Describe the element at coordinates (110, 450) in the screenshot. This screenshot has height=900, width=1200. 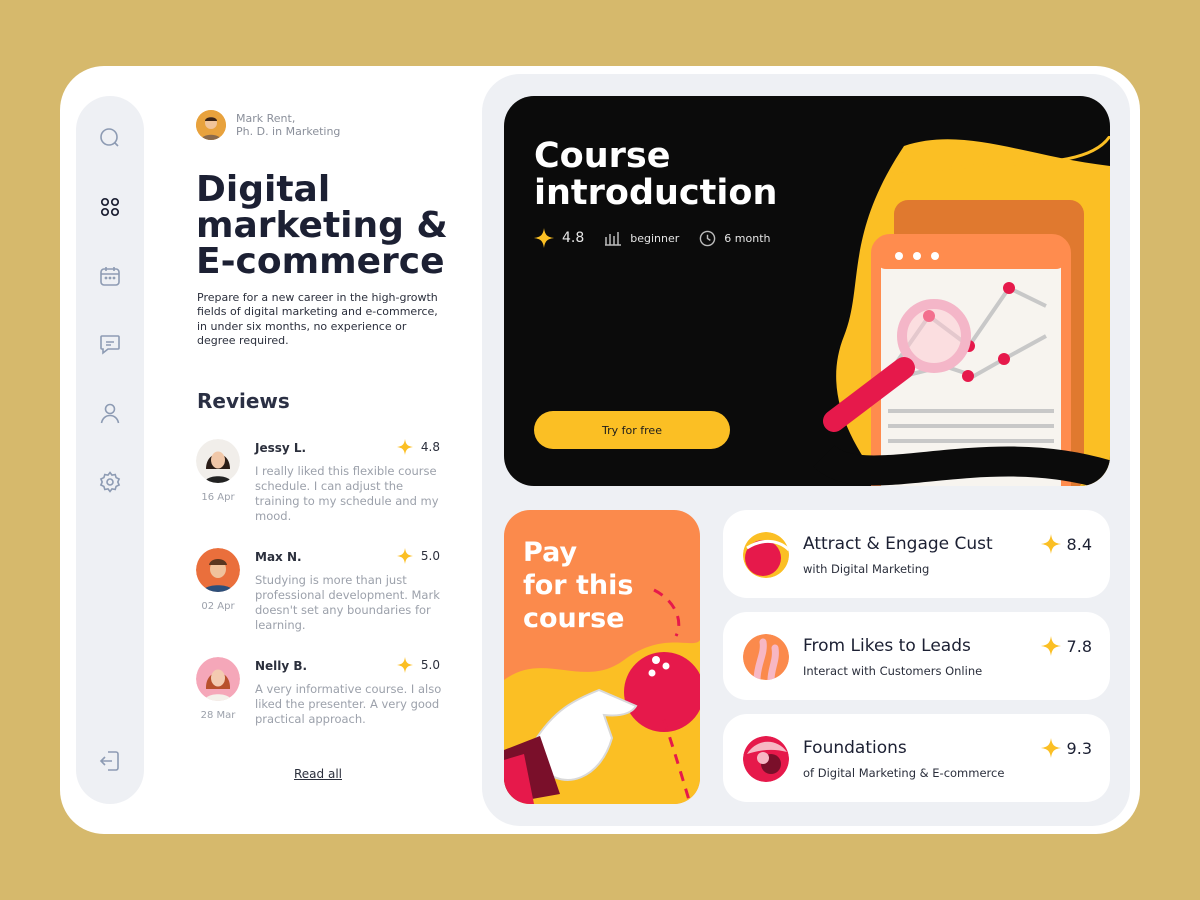
I see `sidebar` at that location.